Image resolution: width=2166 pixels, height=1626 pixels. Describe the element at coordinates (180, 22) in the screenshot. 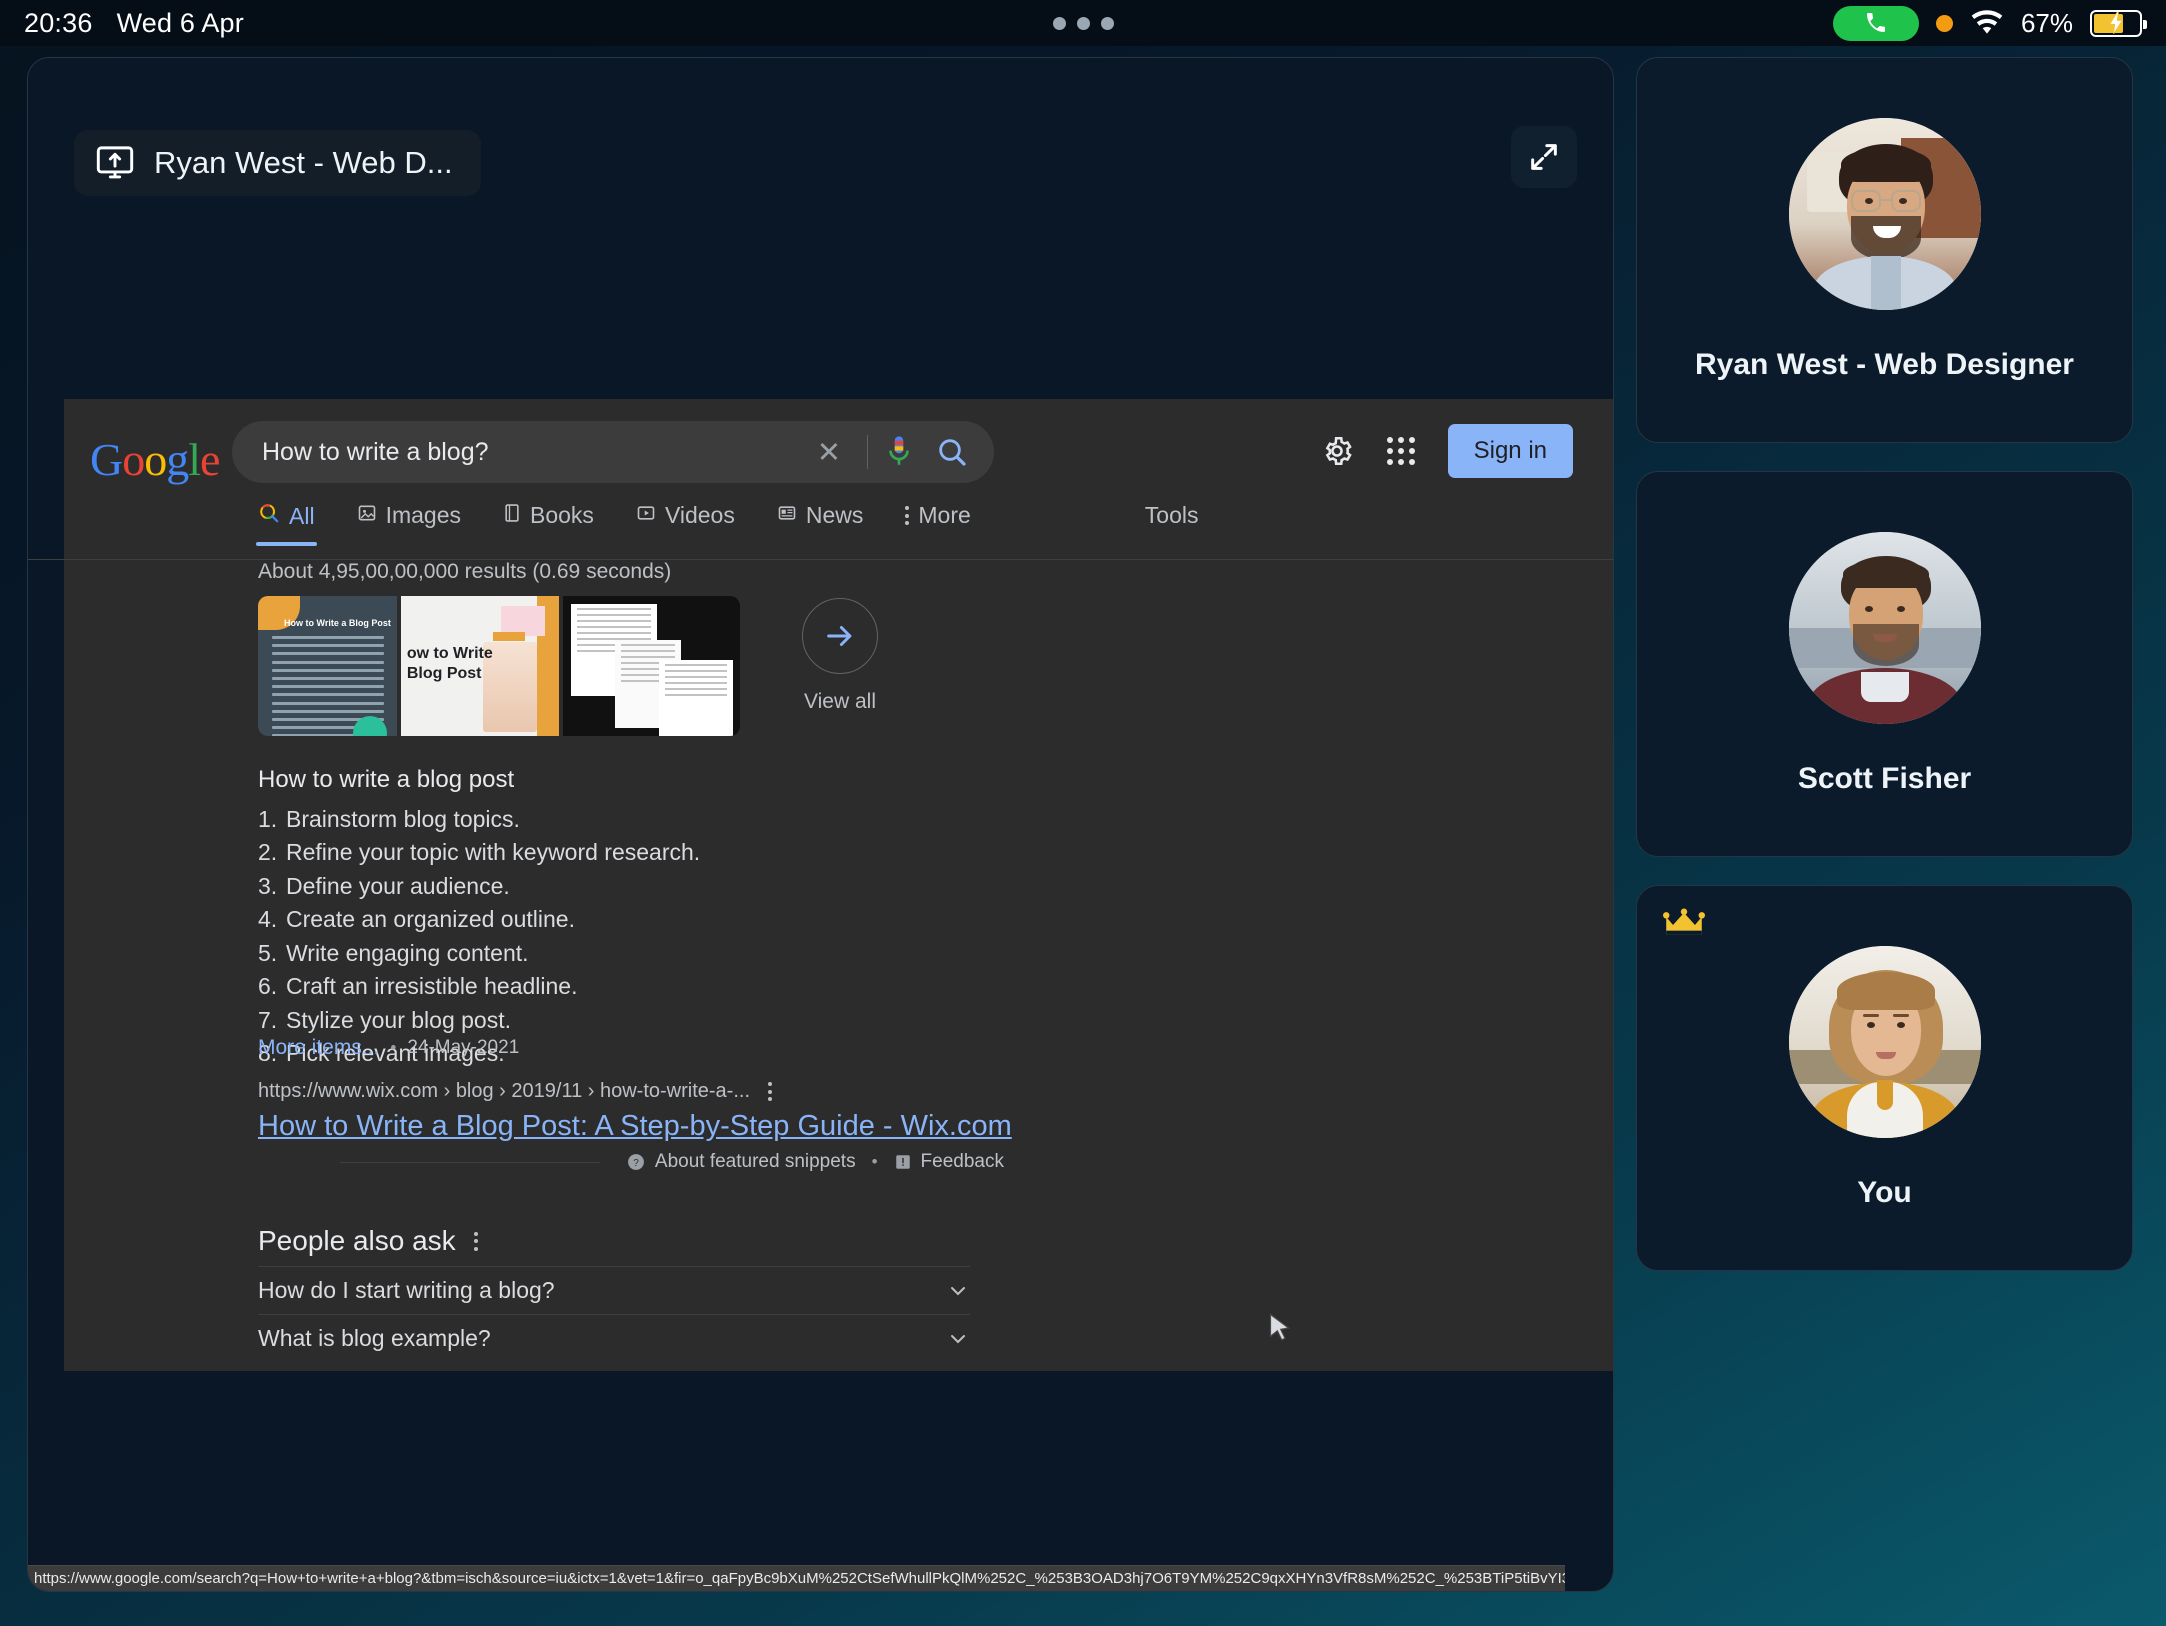

I see `clock-date: Wed 6 Apr` at that location.